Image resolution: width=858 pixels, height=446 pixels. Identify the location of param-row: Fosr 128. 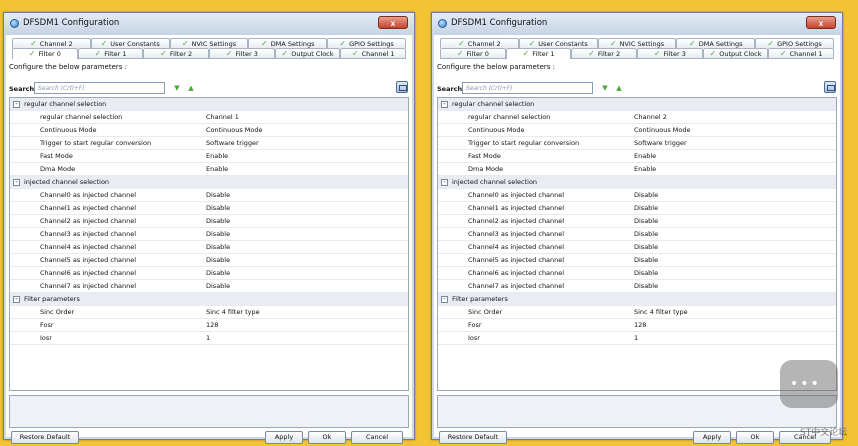
(209, 325).